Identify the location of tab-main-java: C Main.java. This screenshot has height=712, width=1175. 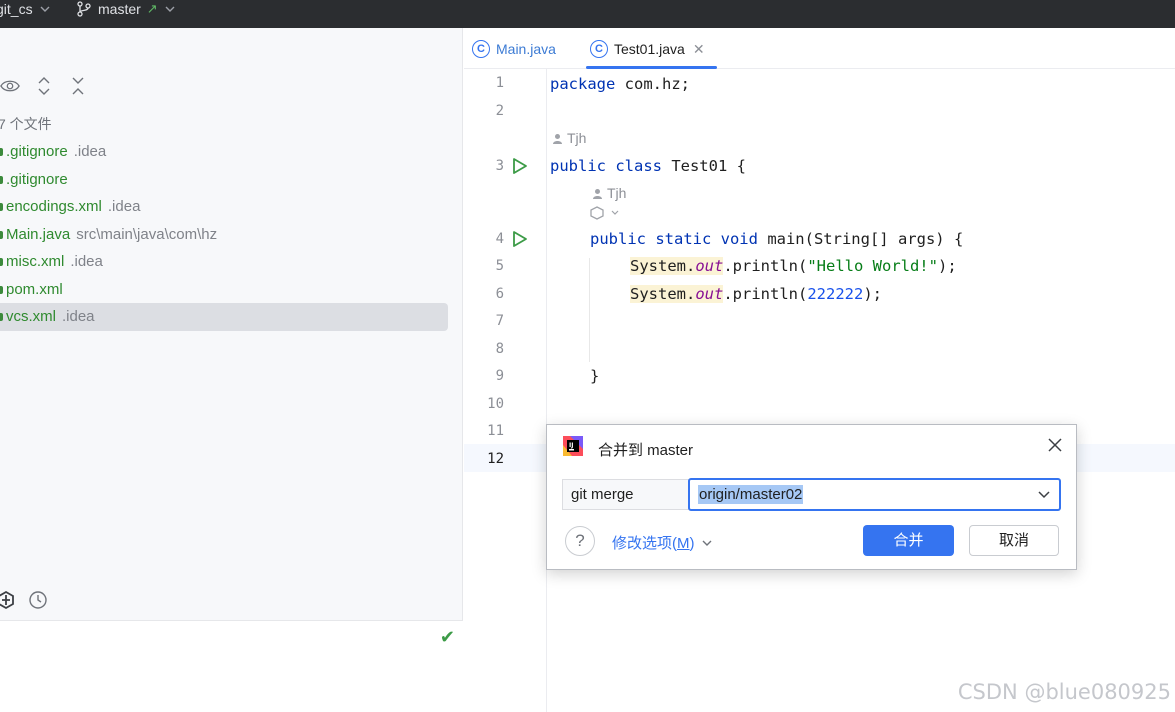
(514, 49).